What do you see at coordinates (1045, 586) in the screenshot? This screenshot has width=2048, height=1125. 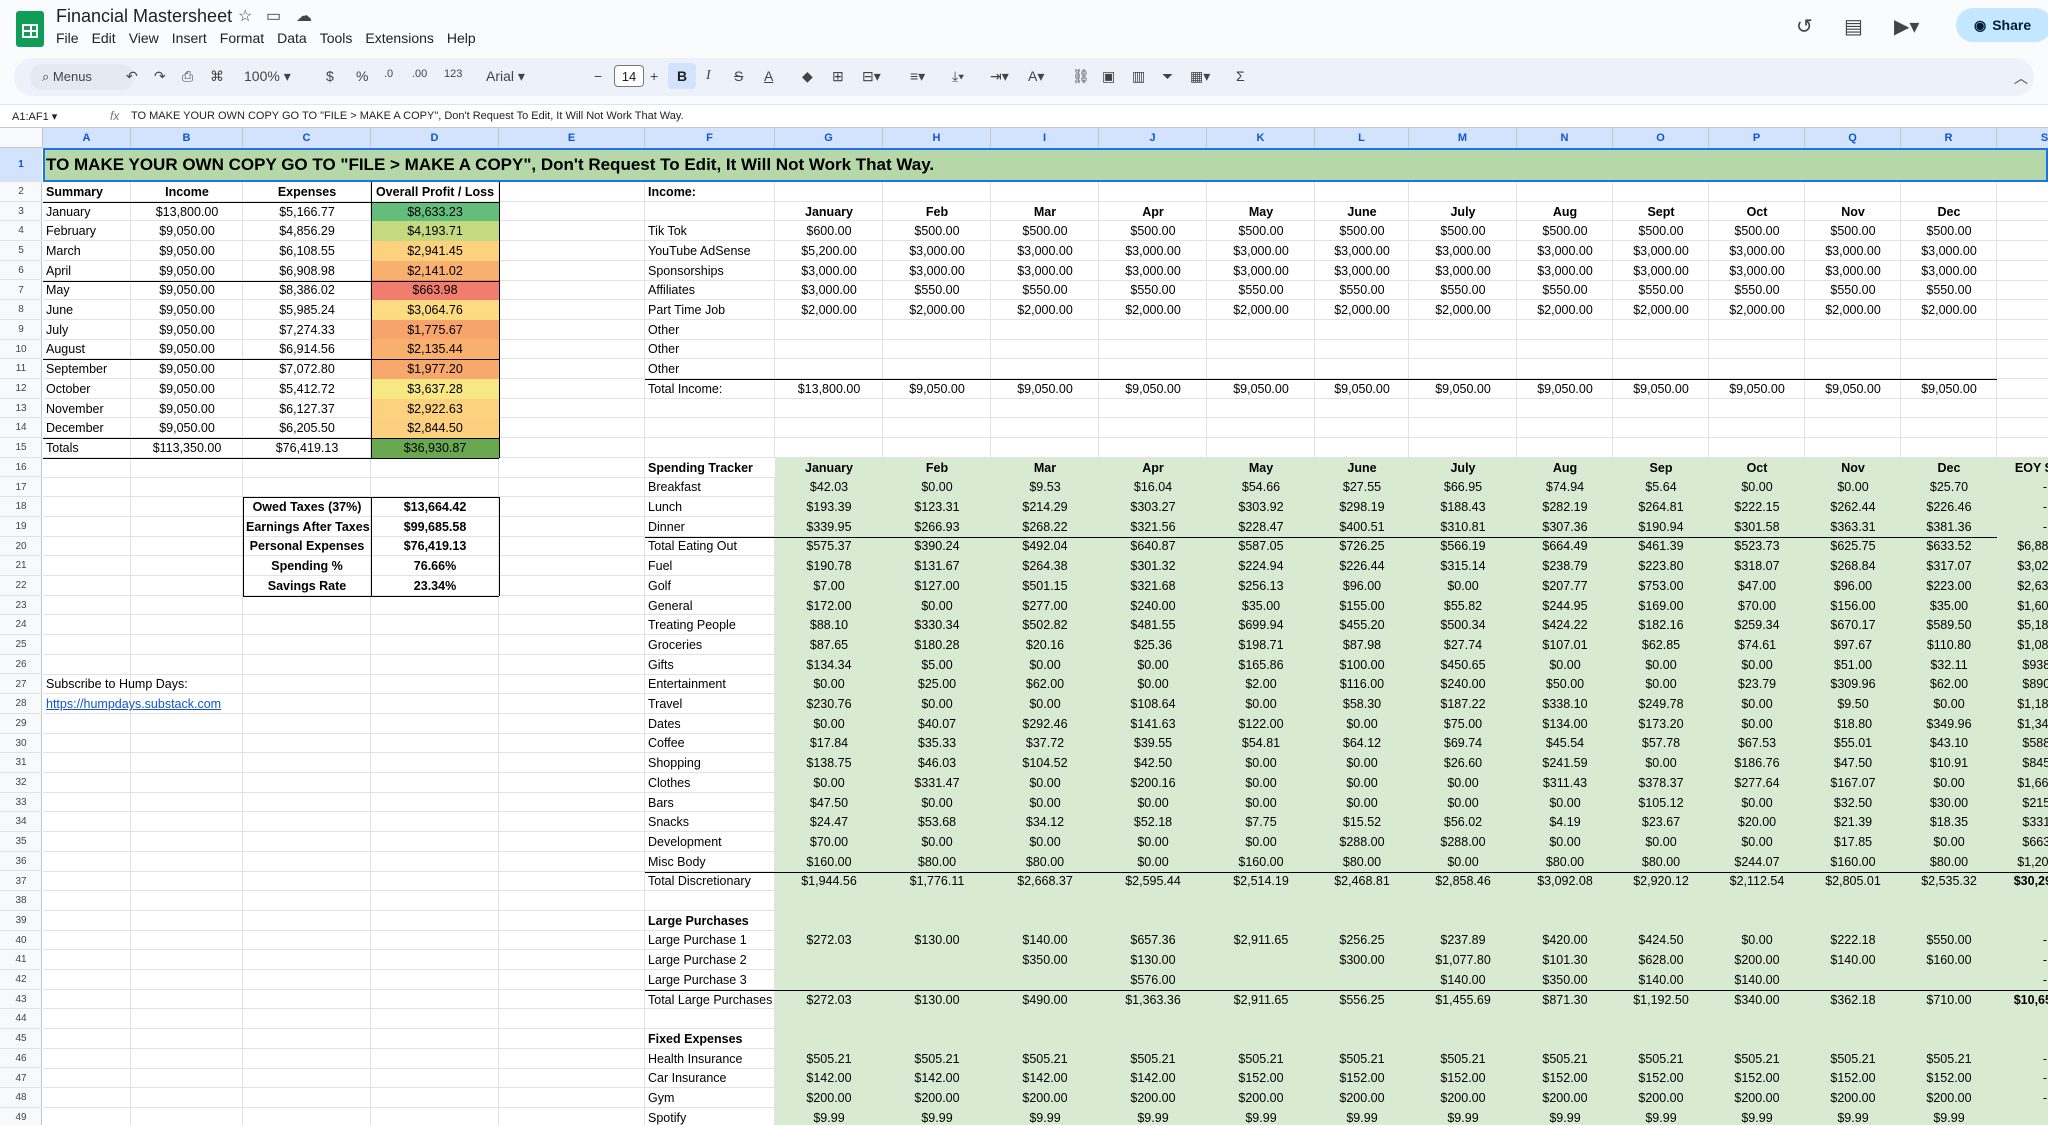 I see `spending-value: $501.15` at bounding box center [1045, 586].